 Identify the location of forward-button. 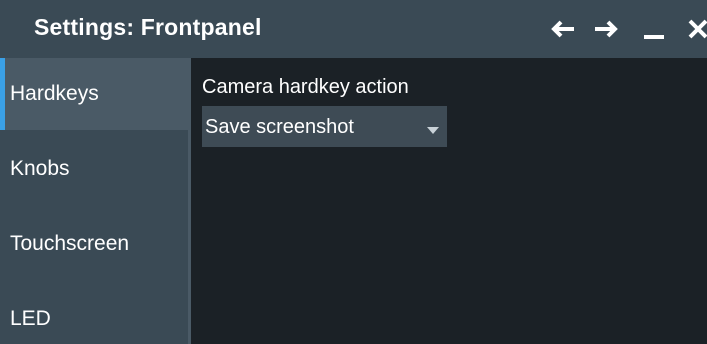
(606, 29).